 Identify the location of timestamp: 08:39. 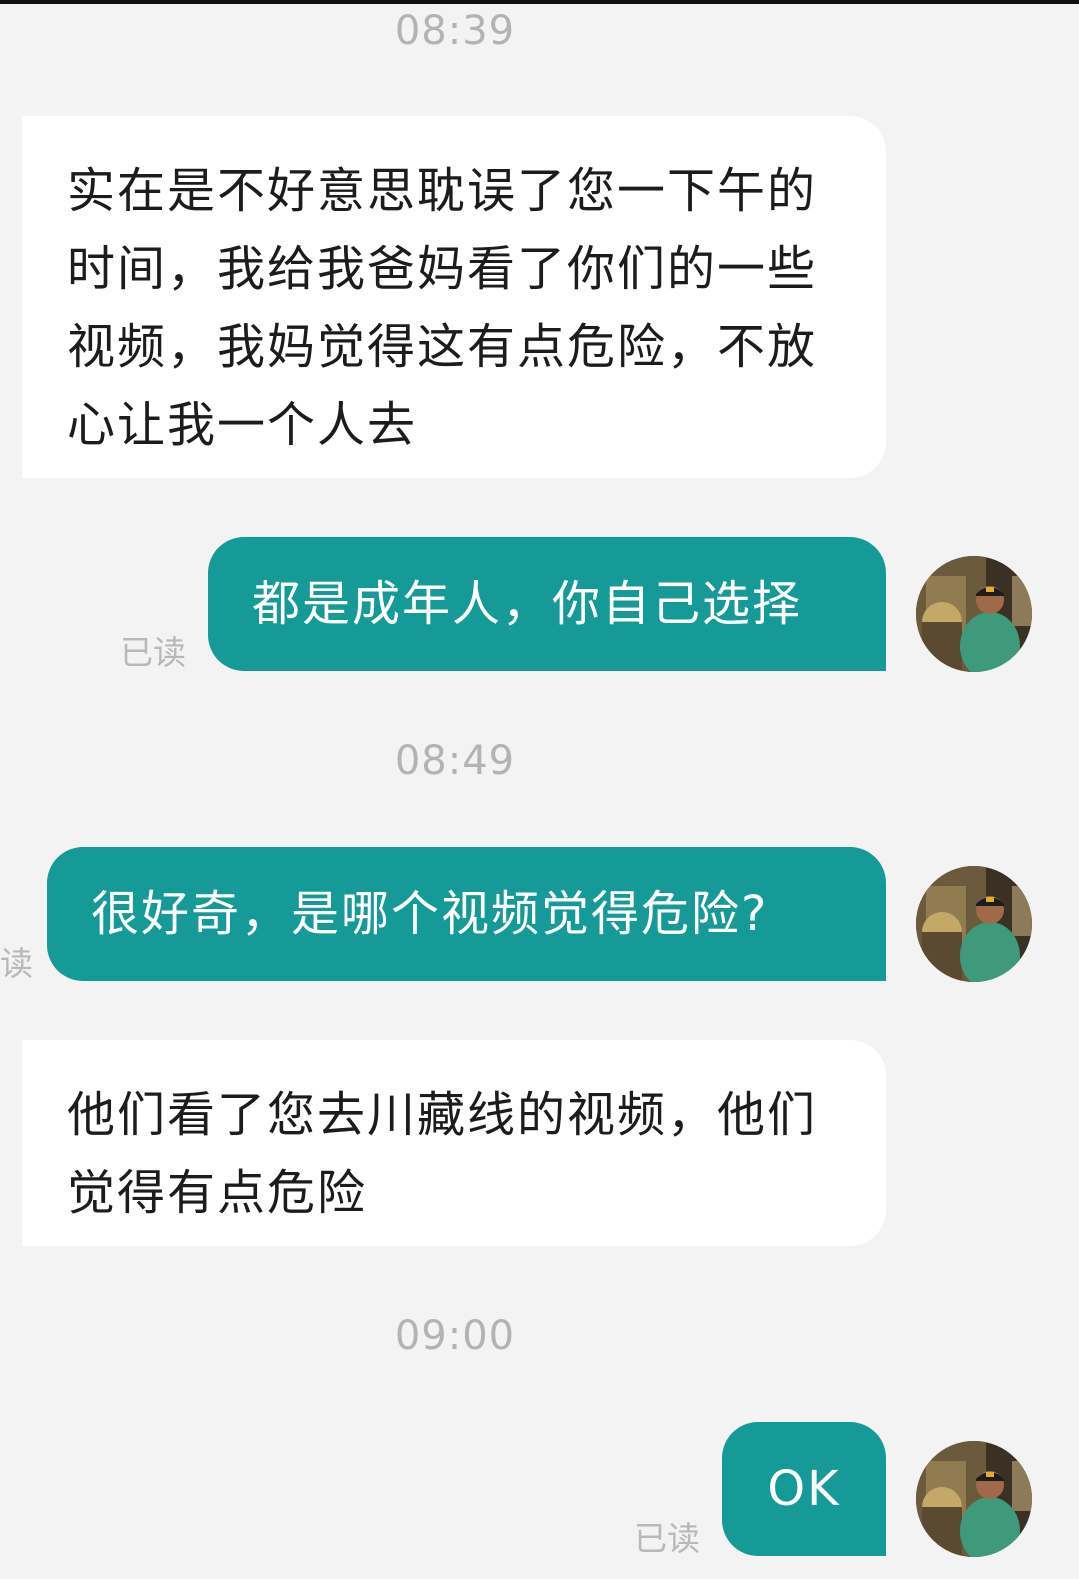
(455, 31).